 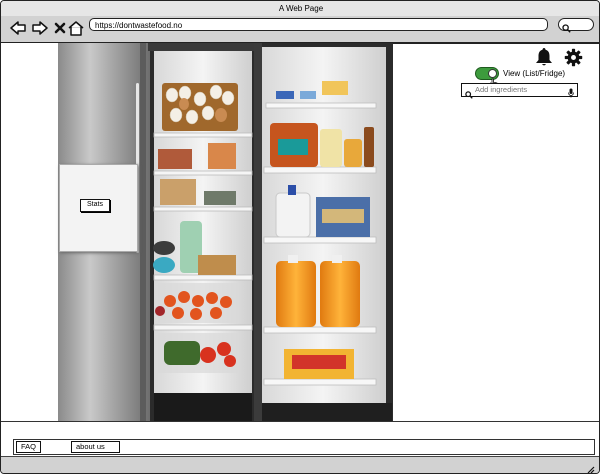 I want to click on bottom-divider, so click(x=300, y=430).